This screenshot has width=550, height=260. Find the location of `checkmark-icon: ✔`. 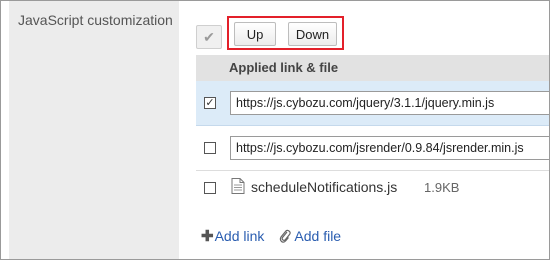

checkmark-icon: ✔ is located at coordinates (209, 36).